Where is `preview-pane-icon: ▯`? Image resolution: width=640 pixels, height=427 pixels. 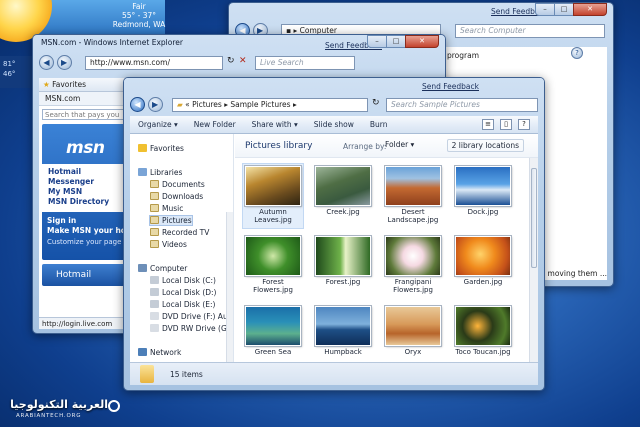
preview-pane-icon: ▯ is located at coordinates (506, 124).